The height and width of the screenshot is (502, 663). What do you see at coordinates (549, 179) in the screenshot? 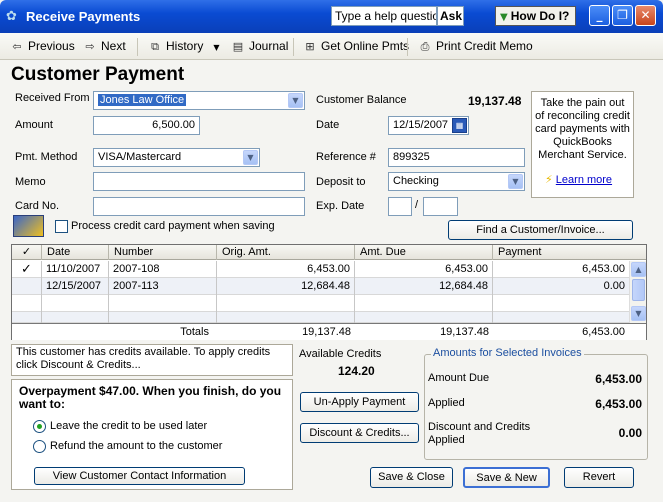
I see `lightning-icon: ⚡` at bounding box center [549, 179].